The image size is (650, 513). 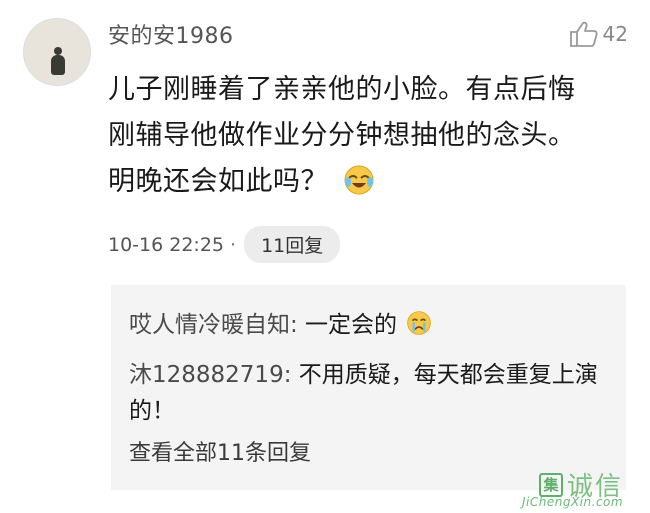 I want to click on comment-username: 安的安1986, so click(x=171, y=34).